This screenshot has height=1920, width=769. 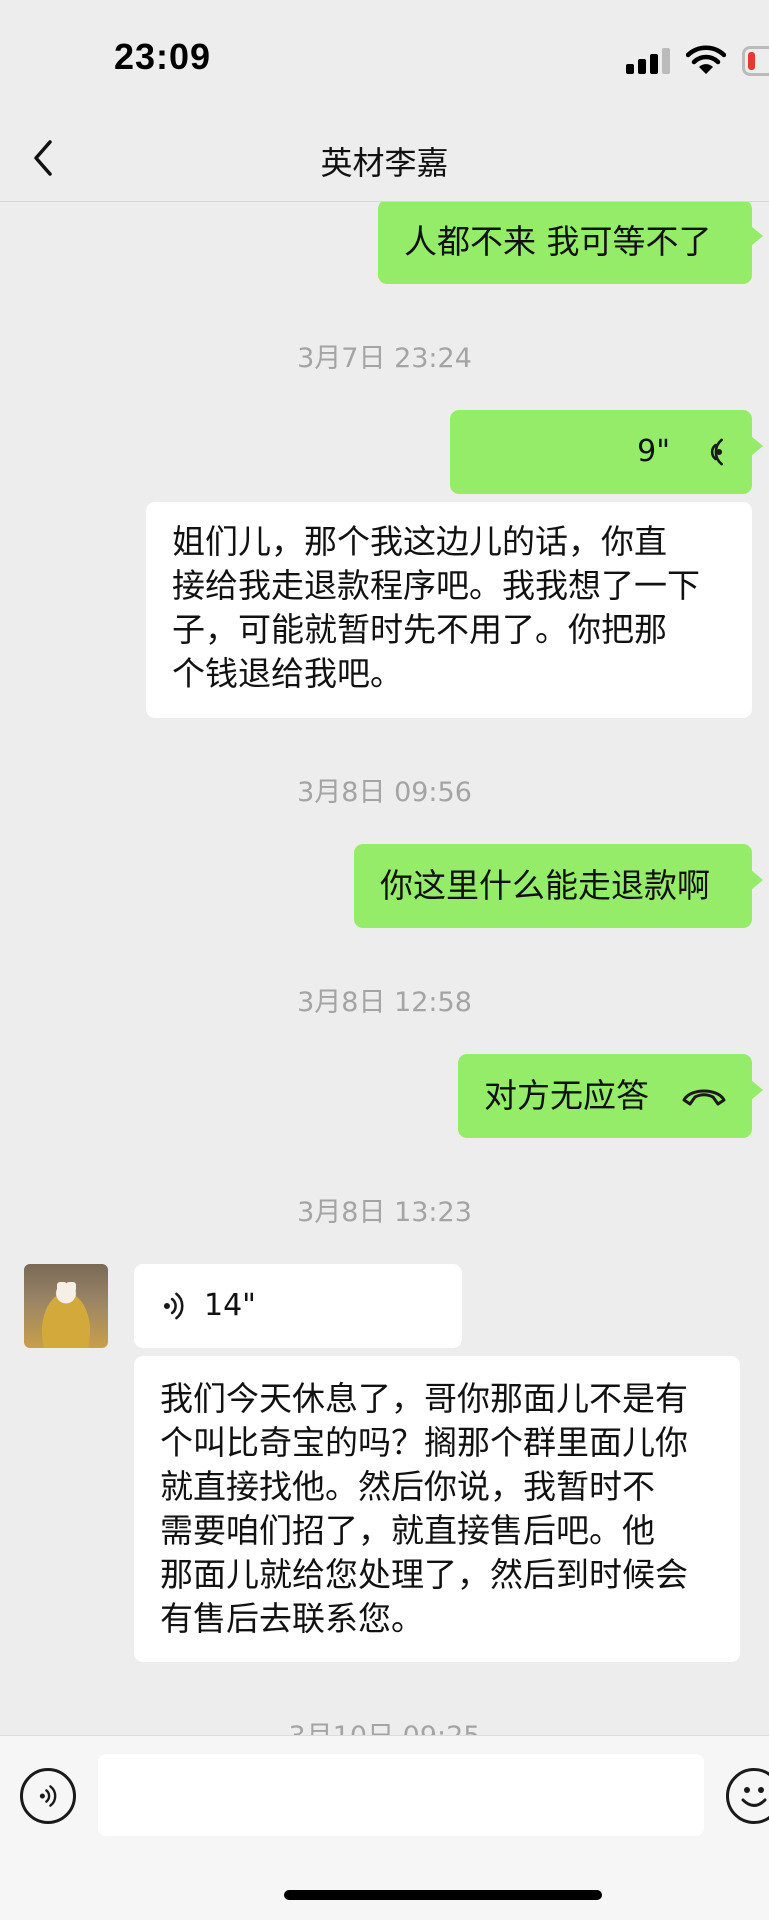 What do you see at coordinates (706, 59) in the screenshot?
I see `wifi-icon` at bounding box center [706, 59].